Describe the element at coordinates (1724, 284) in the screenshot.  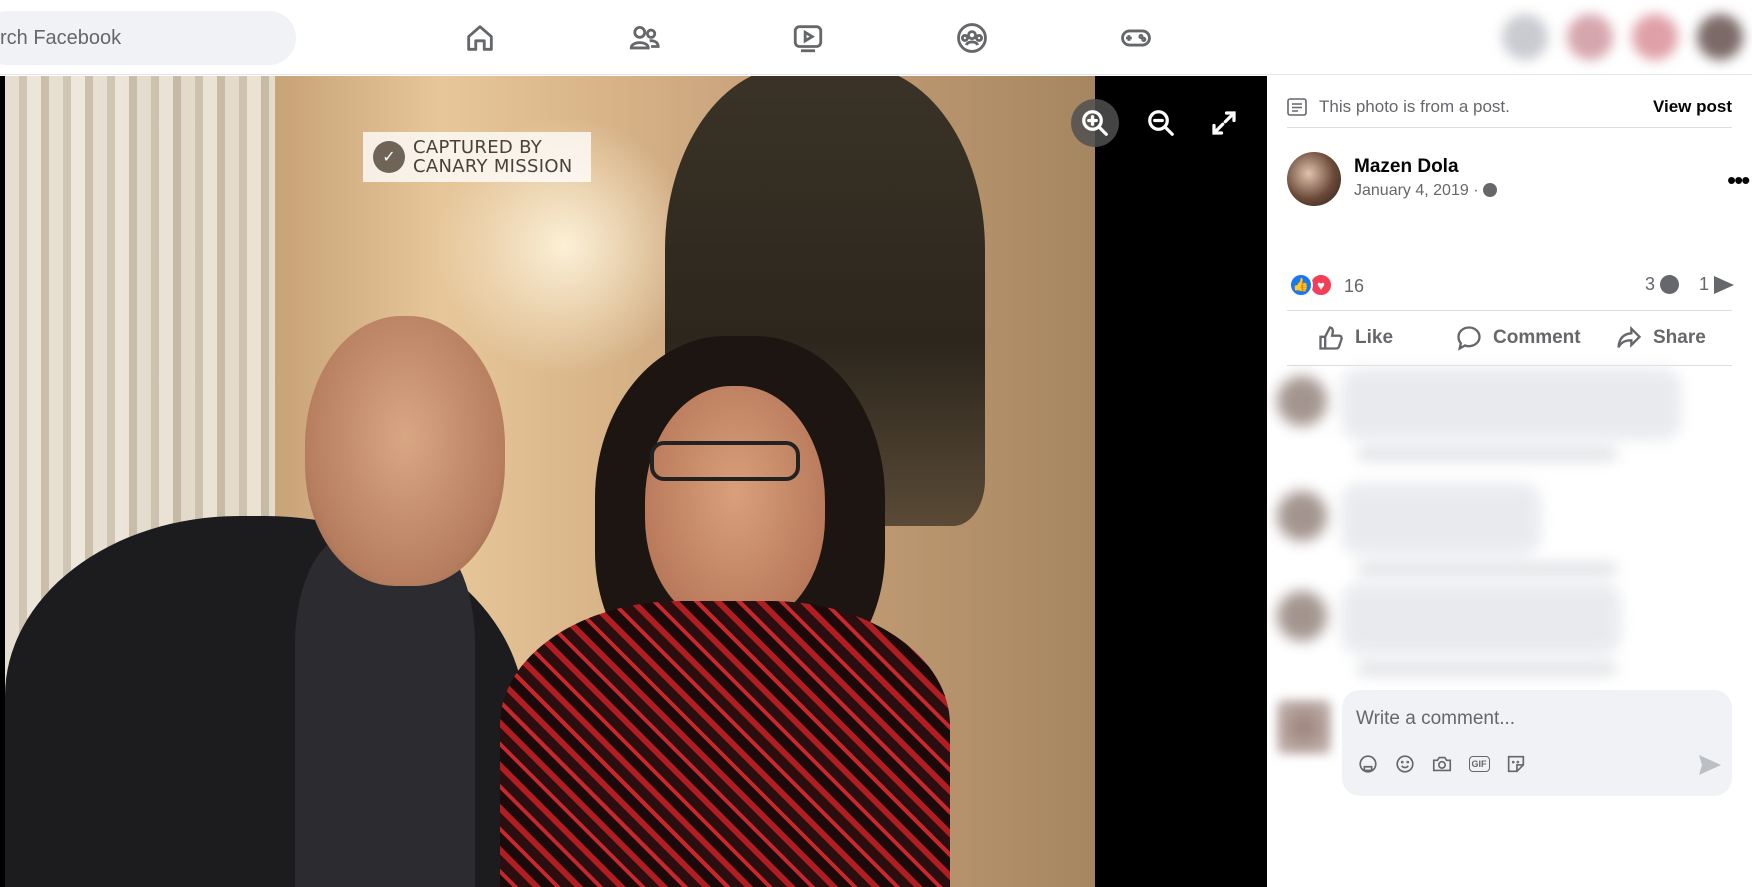
I see `share-arrow-icon` at that location.